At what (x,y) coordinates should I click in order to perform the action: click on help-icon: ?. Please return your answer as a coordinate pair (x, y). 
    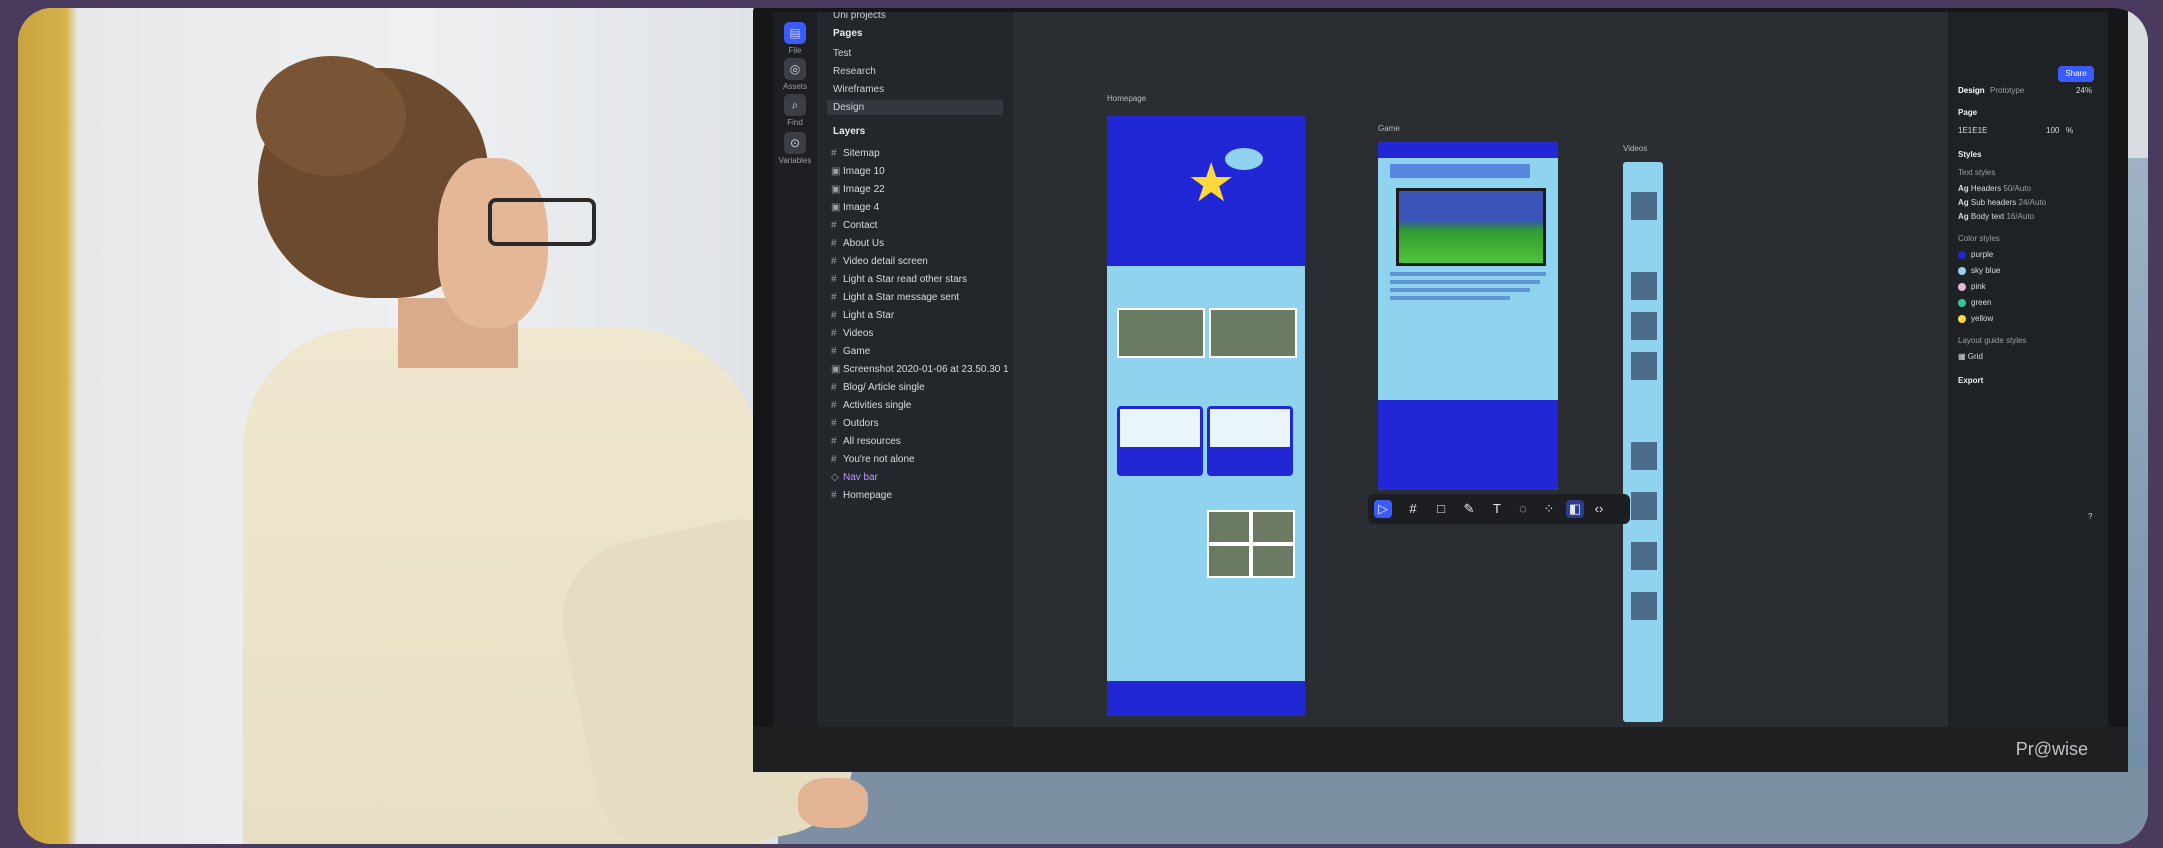
    Looking at the image, I should click on (2090, 516).